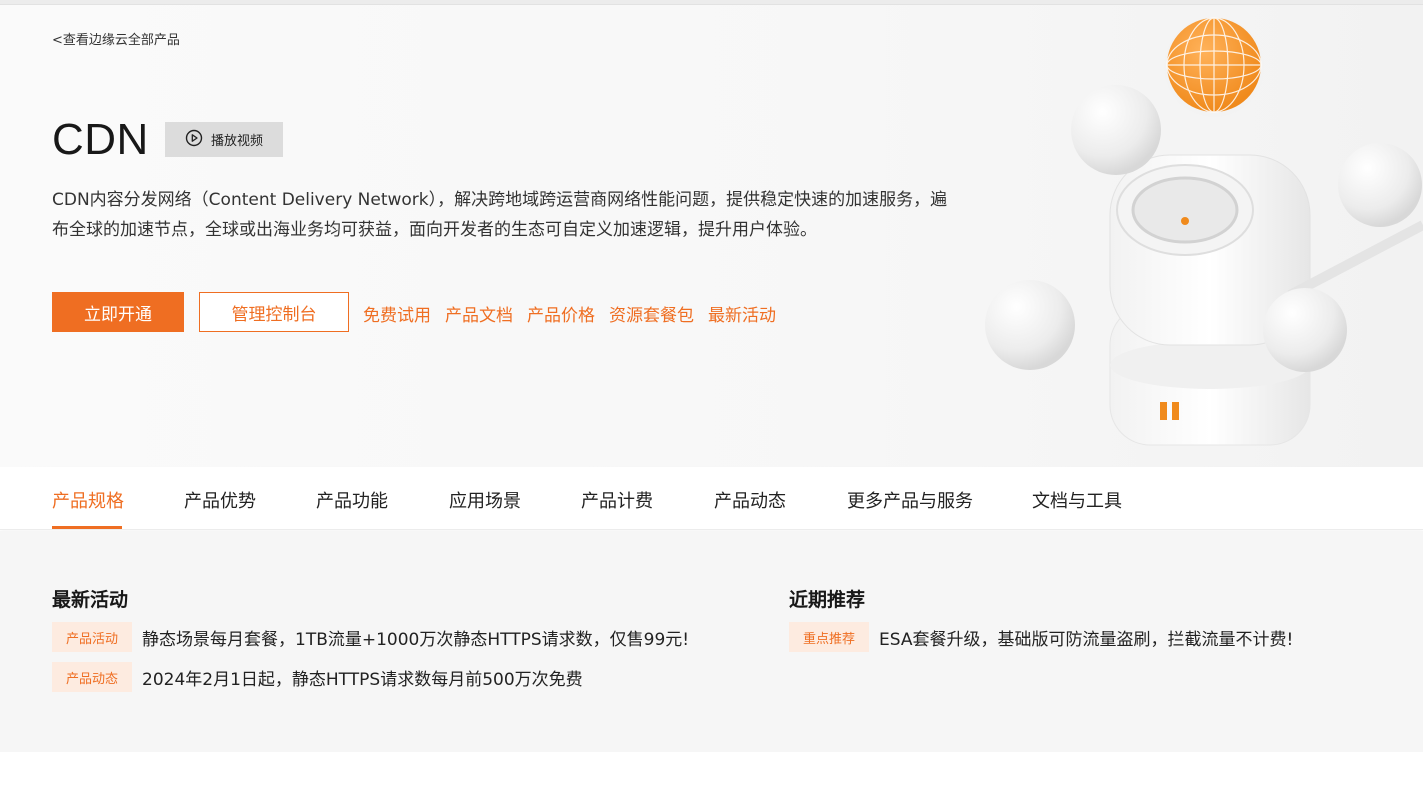  Describe the element at coordinates (485, 500) in the screenshot. I see `tab-use-cases: 应用场景` at that location.